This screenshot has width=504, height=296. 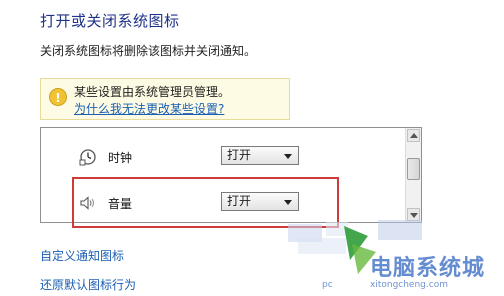 I want to click on scroll-thumb, so click(x=413, y=169).